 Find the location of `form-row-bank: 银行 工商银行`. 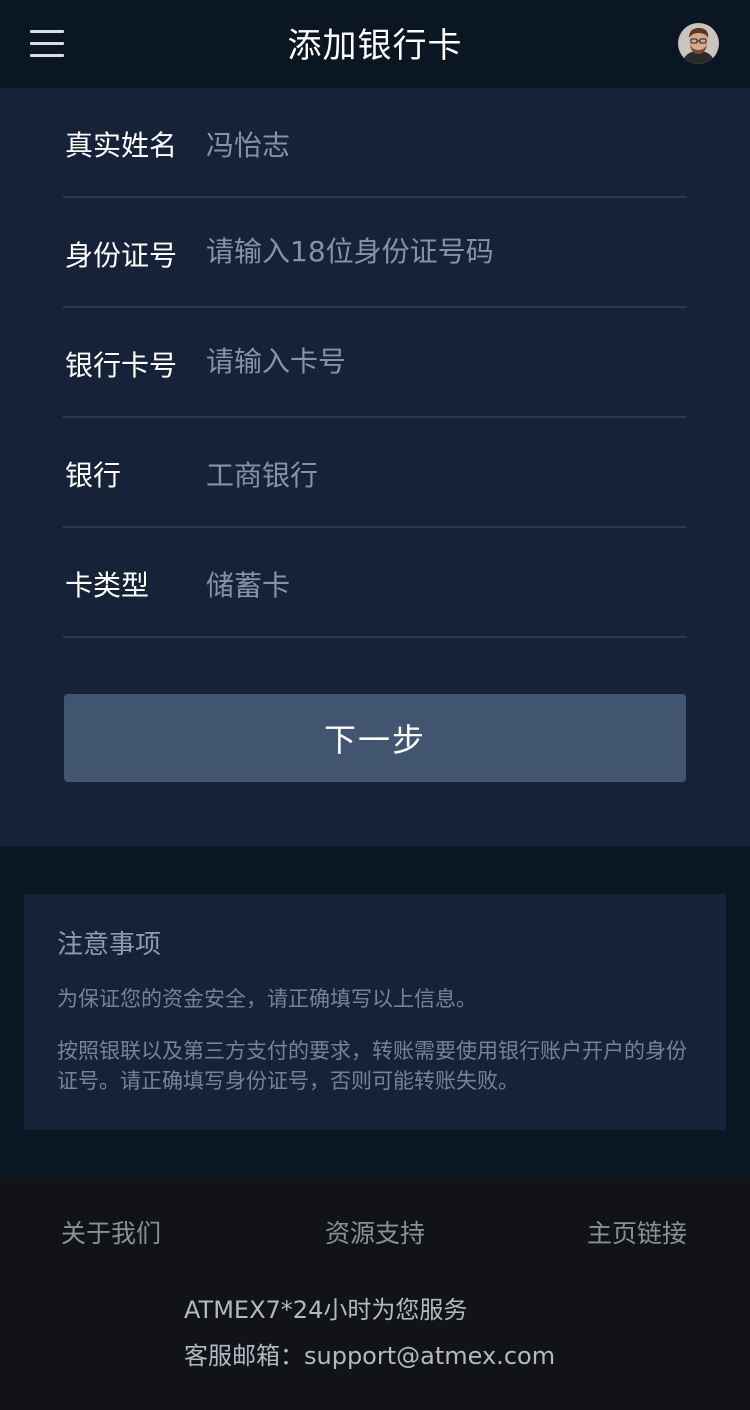

form-row-bank: 银行 工商银行 is located at coordinates (375, 473).